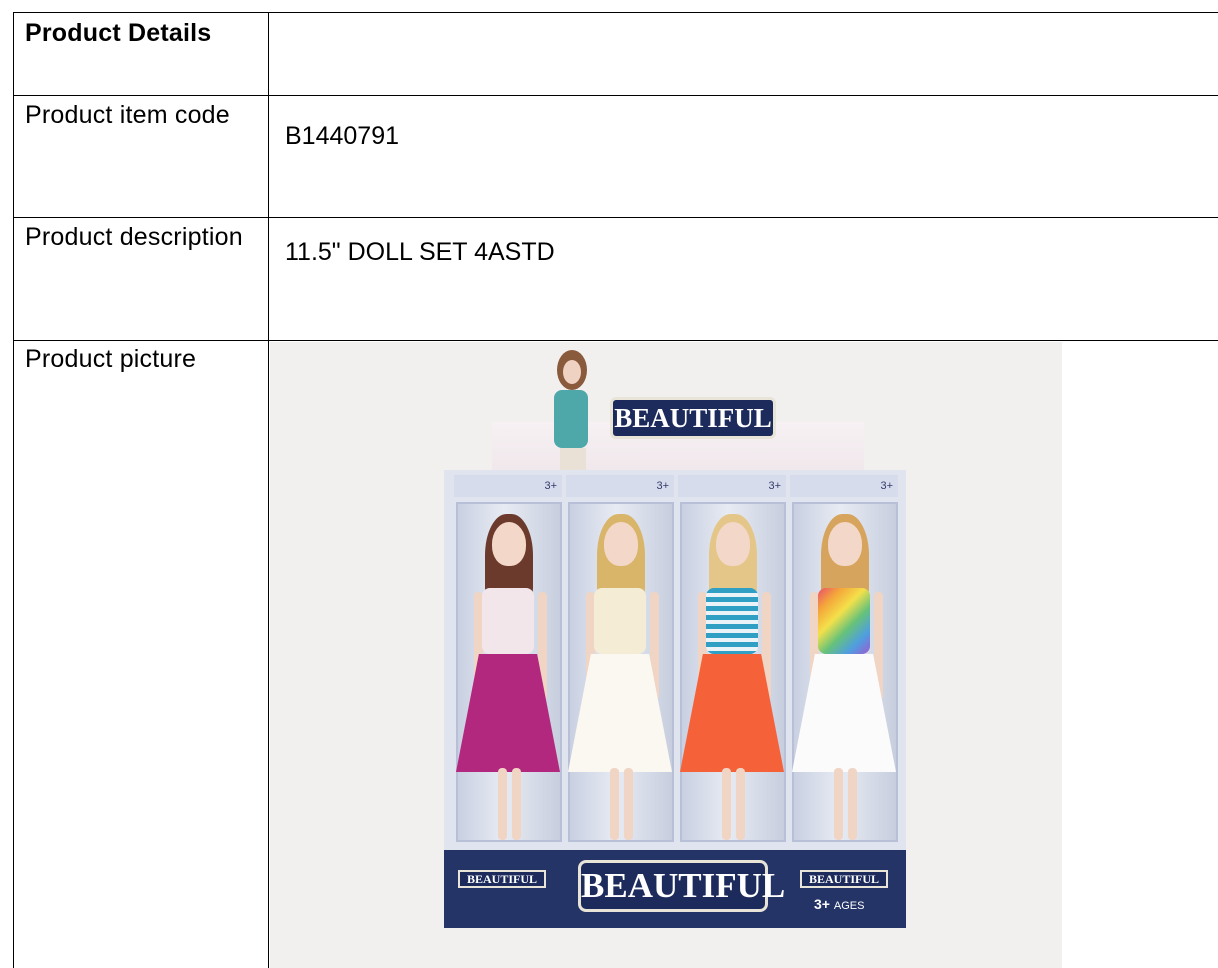 This screenshot has height=968, width=1218. What do you see at coordinates (508, 486) in the screenshot?
I see `age-strip-1: 3+` at bounding box center [508, 486].